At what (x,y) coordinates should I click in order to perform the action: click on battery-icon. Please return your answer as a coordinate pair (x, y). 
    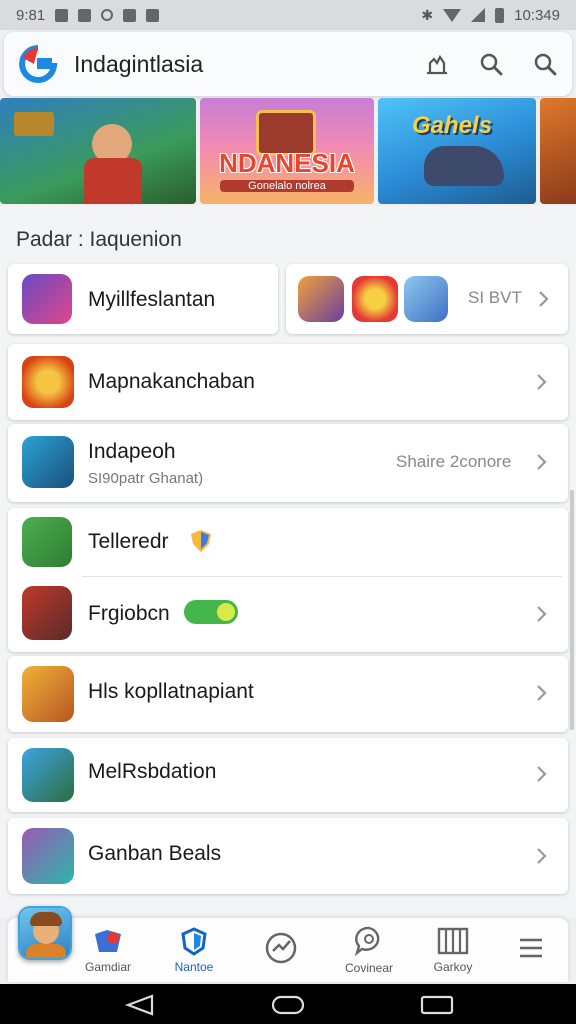
    Looking at the image, I should click on (500, 15).